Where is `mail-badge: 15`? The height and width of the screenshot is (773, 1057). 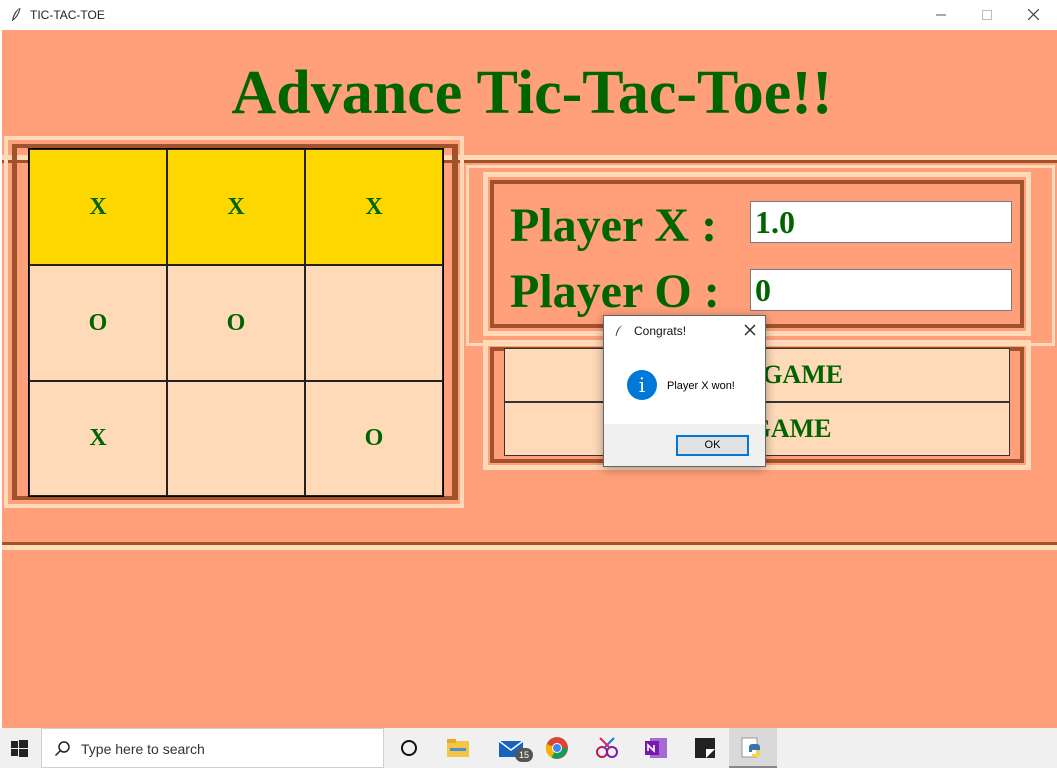
mail-badge: 15 is located at coordinates (524, 755).